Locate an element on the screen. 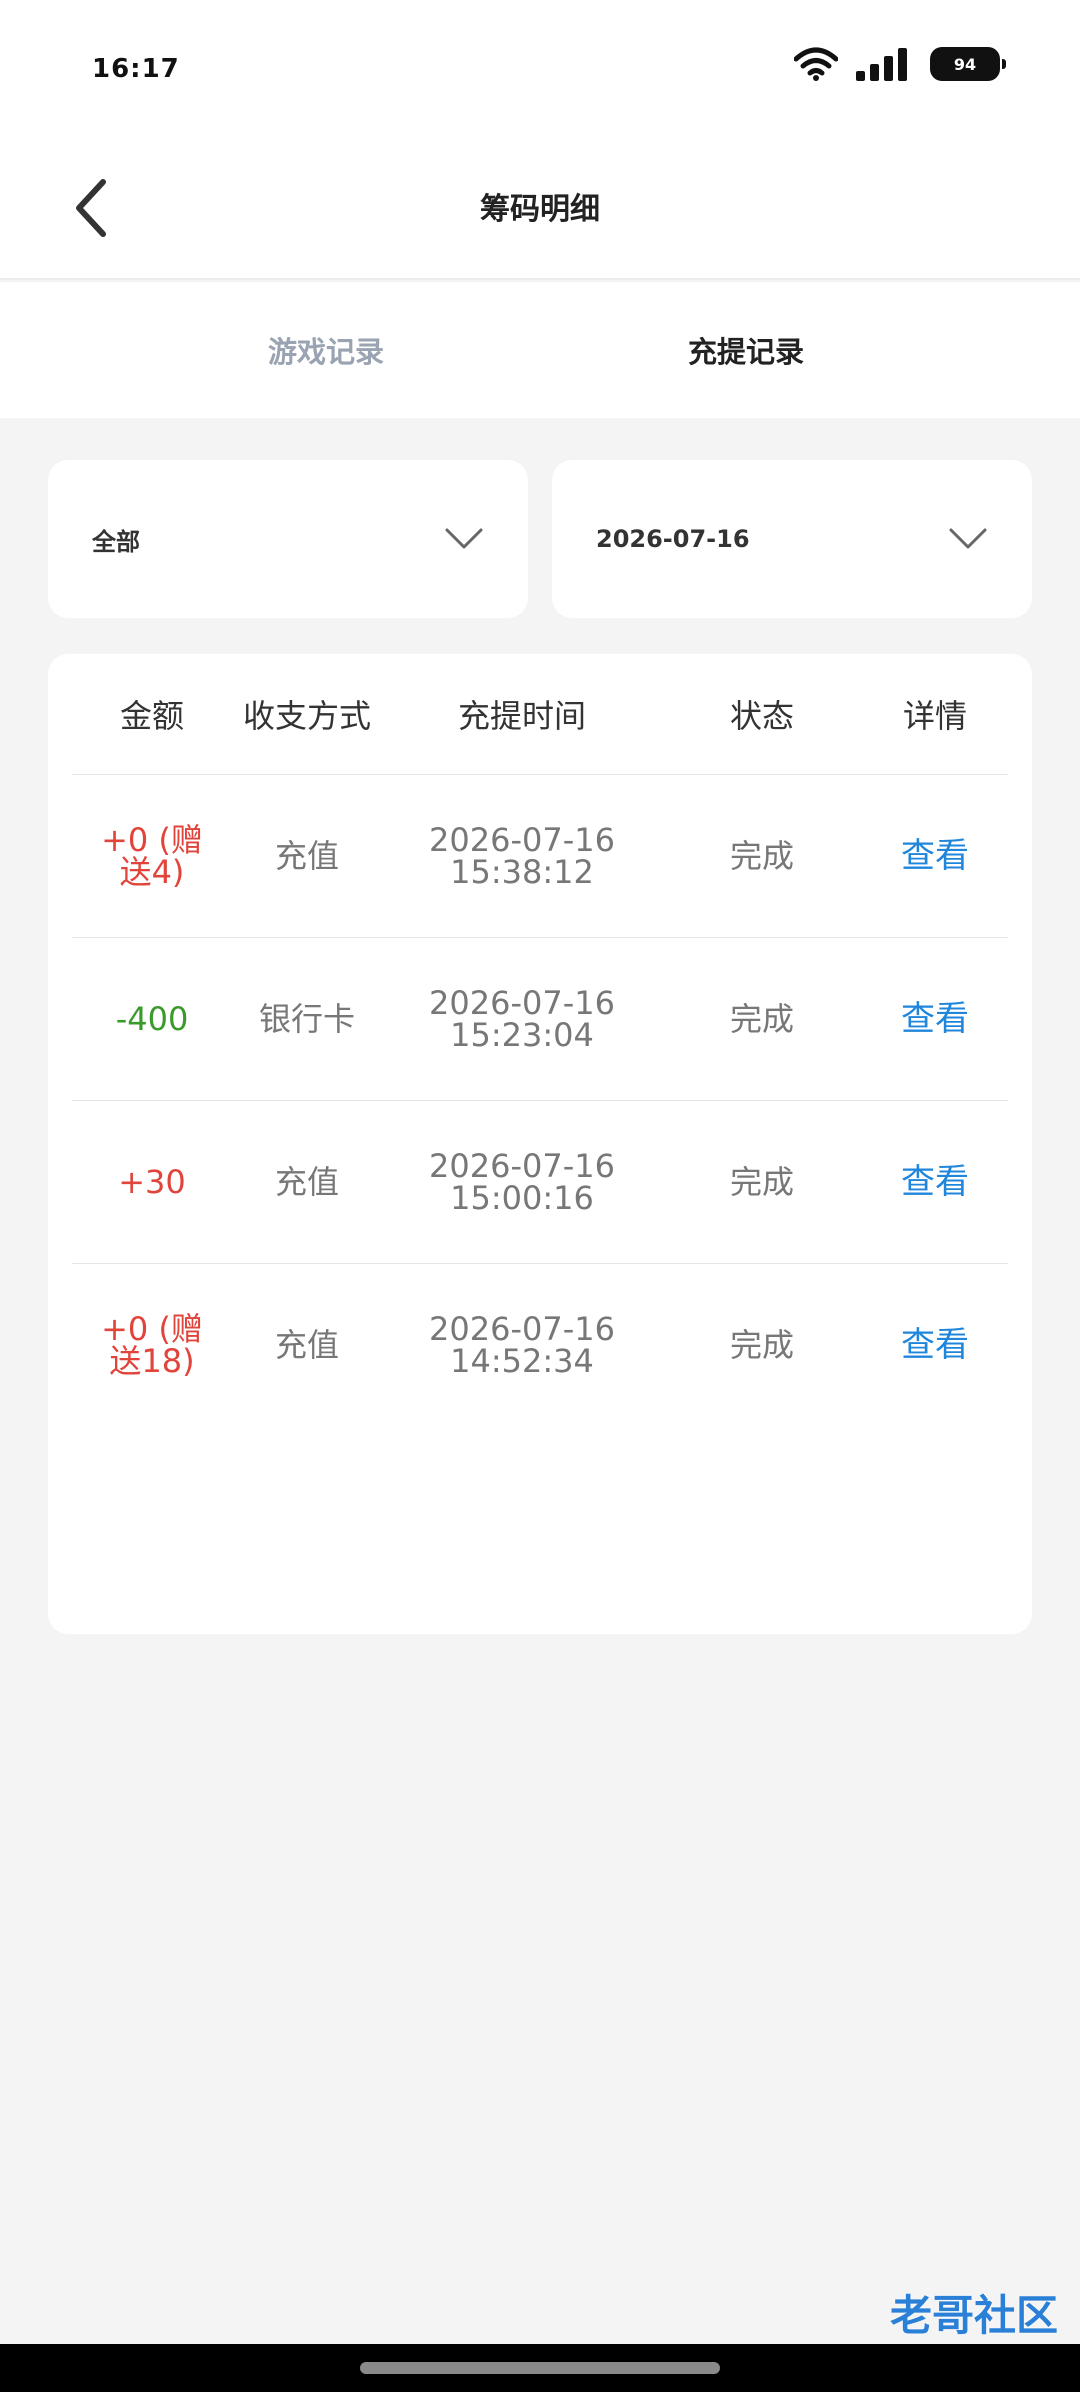 This screenshot has height=2392, width=1080. status-time: 16:17 is located at coordinates (136, 69).